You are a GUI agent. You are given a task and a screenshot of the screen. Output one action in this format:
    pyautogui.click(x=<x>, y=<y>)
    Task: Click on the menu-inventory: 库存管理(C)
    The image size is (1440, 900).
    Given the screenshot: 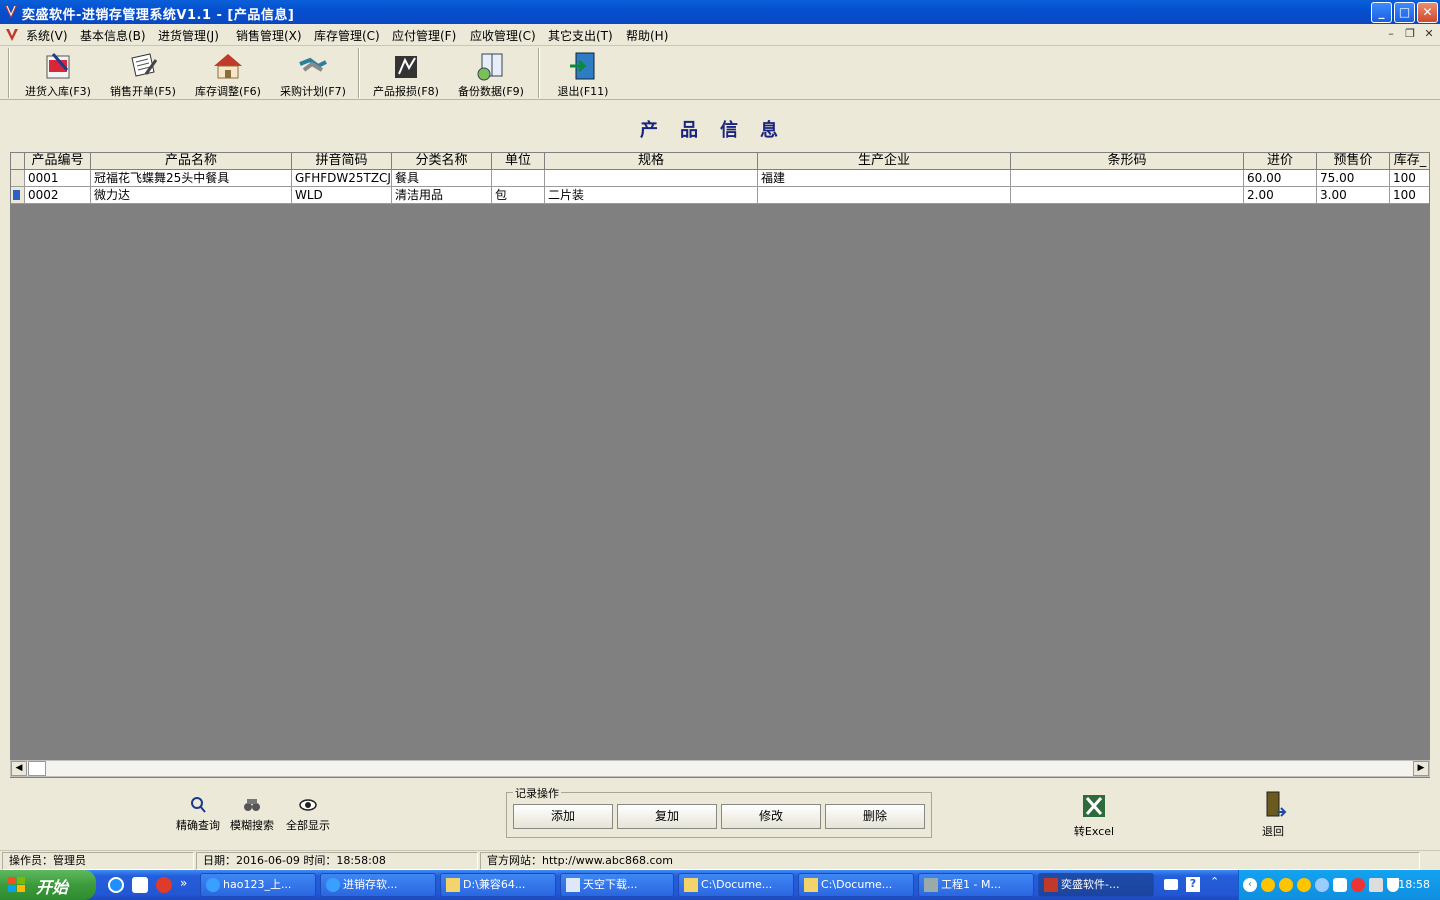 What is the action you would take?
    pyautogui.click(x=347, y=35)
    